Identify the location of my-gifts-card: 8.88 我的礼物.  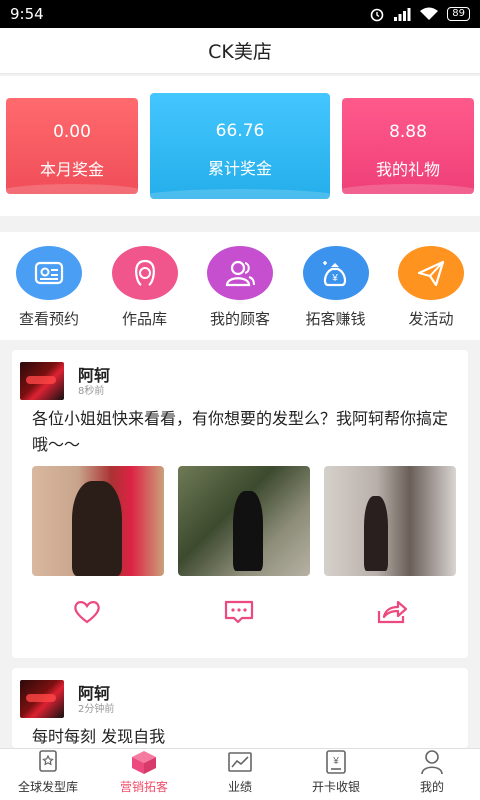
(408, 146).